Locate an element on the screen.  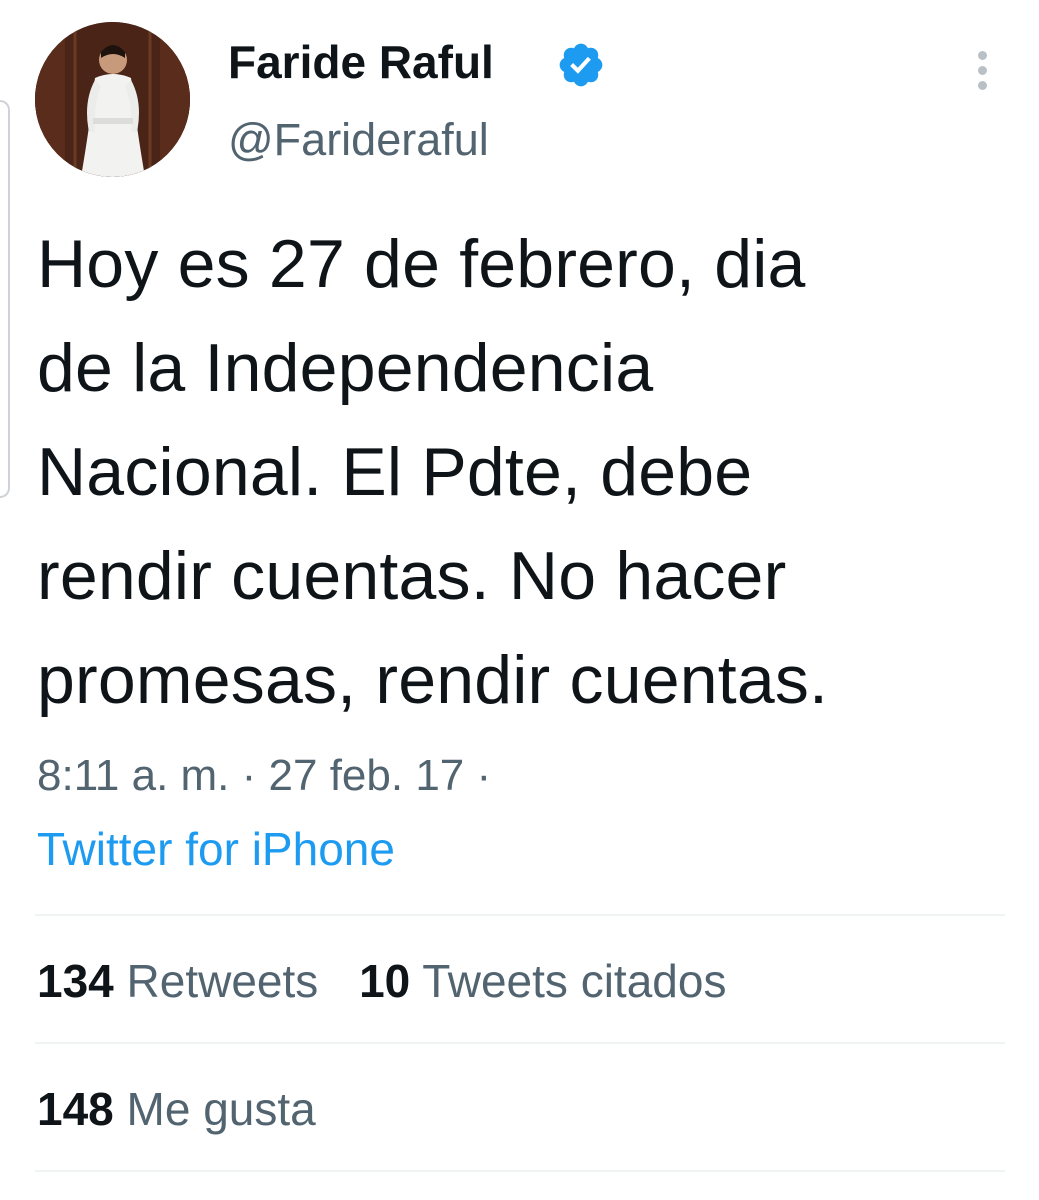
tweet-date: 27 feb. 17 is located at coordinates (366, 775).